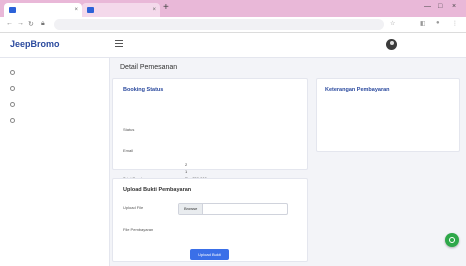 The width and height of the screenshot is (466, 266). Describe the element at coordinates (119, 43) in the screenshot. I see `hamburger-menu-icon` at that location.